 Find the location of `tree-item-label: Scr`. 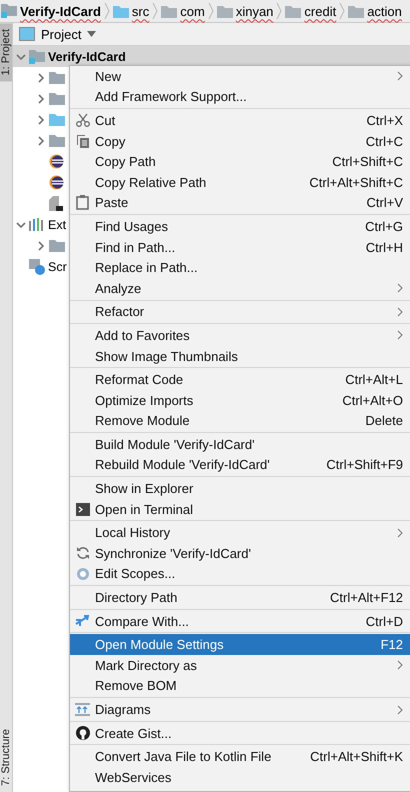

tree-item-label: Scr is located at coordinates (57, 267).